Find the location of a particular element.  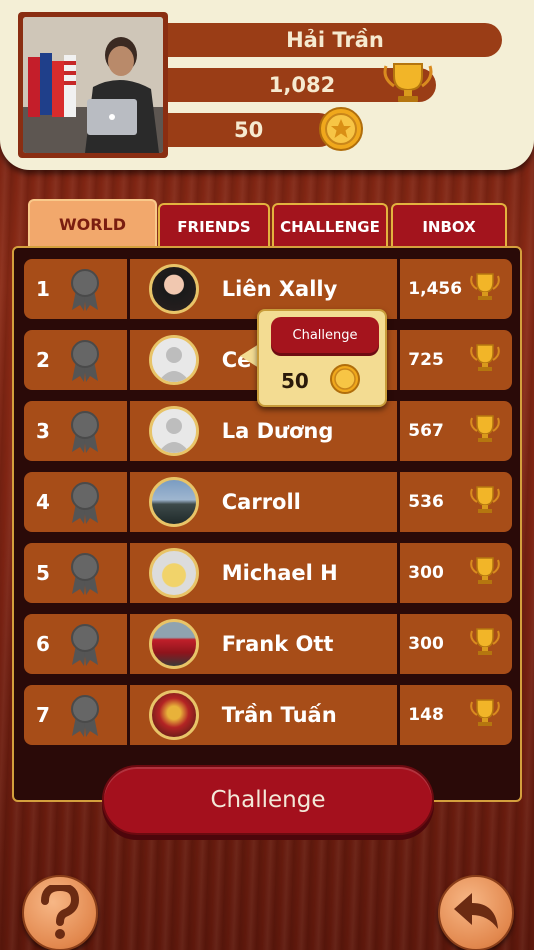

player-score: 567 is located at coordinates (426, 431).